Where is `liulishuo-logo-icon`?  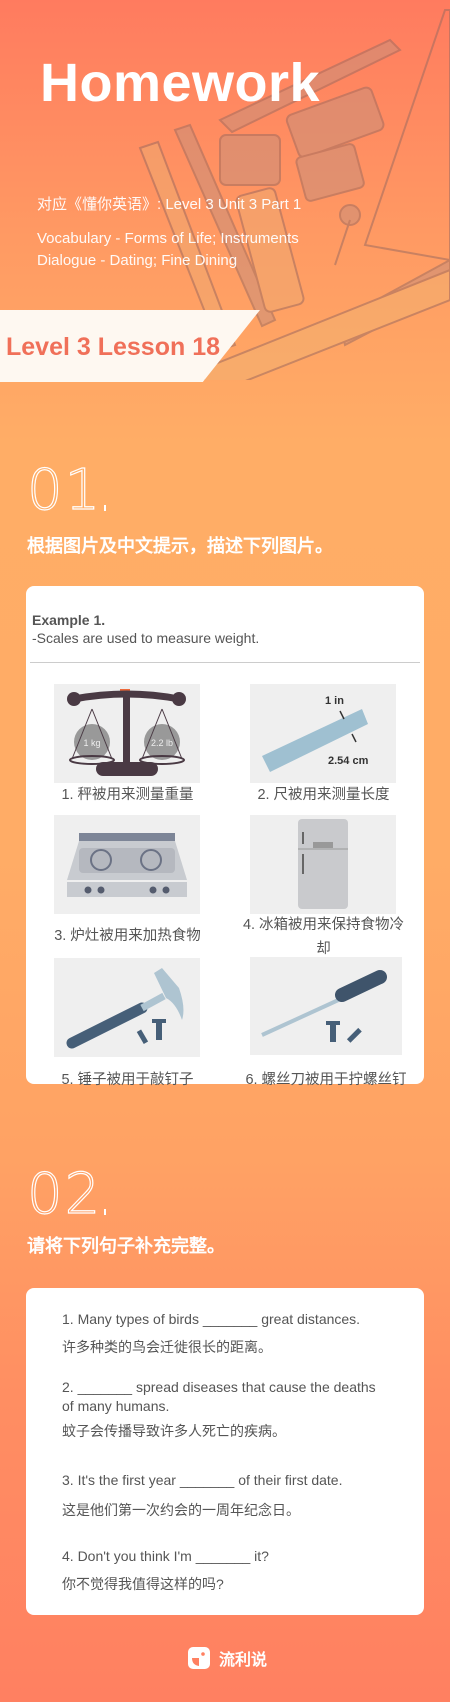 liulishuo-logo-icon is located at coordinates (199, 1658).